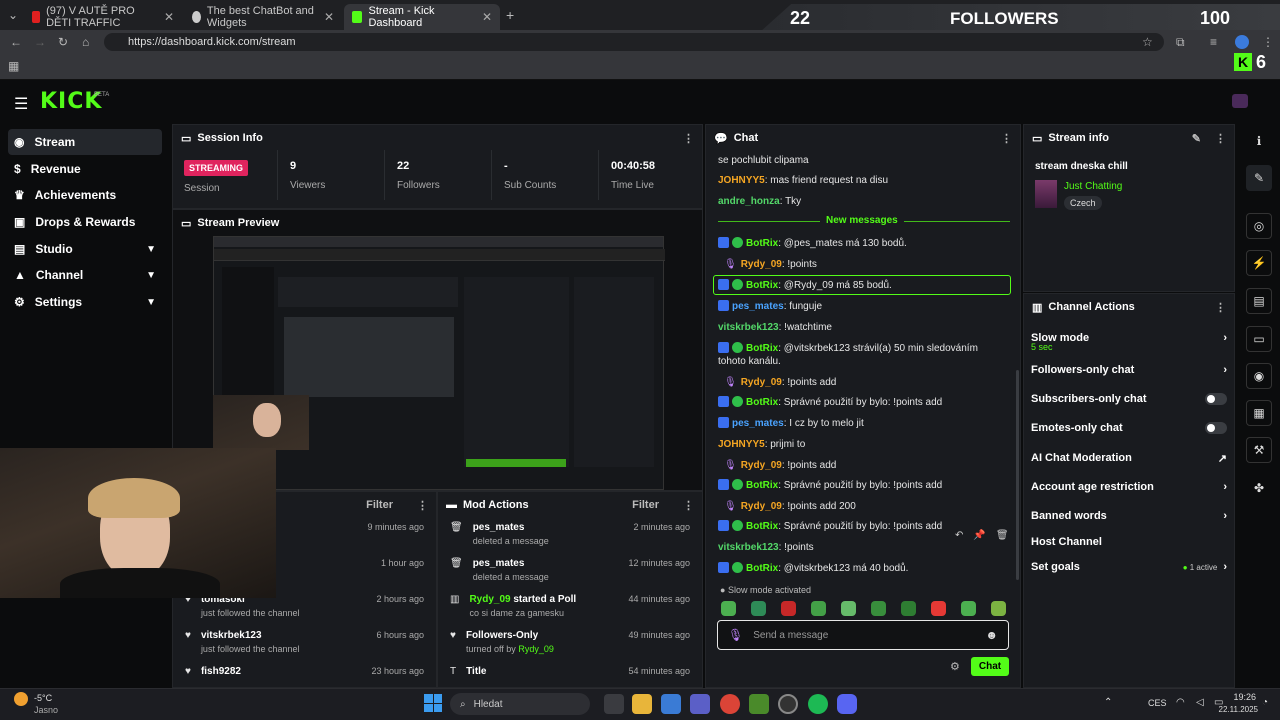 The image size is (1280, 720). Describe the element at coordinates (1259, 226) in the screenshot. I see `target-icon: ◎` at that location.